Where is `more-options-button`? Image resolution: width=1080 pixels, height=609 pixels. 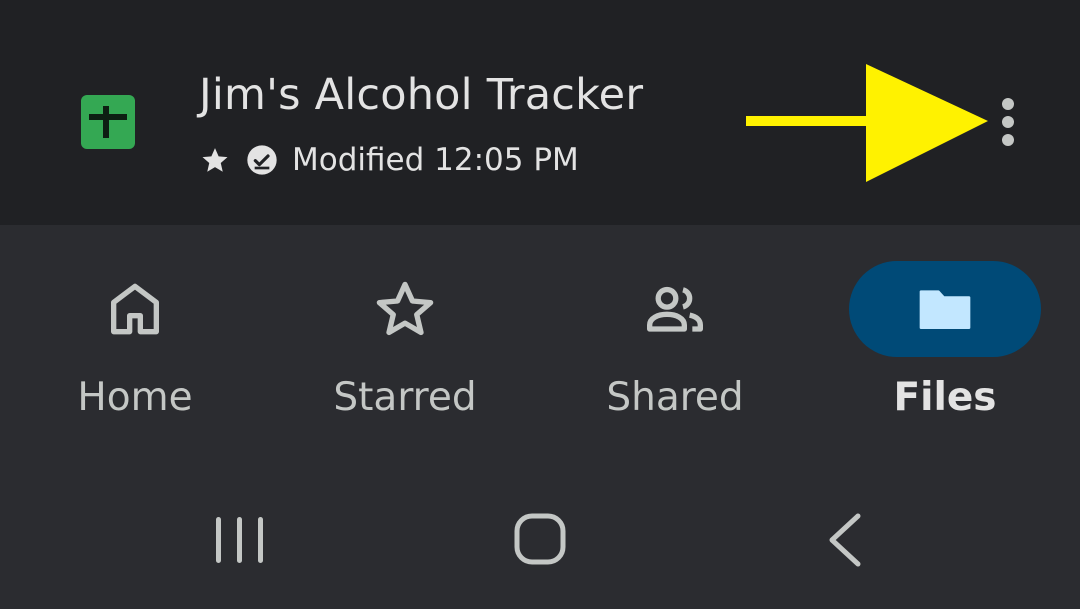 more-options-button is located at coordinates (1008, 122).